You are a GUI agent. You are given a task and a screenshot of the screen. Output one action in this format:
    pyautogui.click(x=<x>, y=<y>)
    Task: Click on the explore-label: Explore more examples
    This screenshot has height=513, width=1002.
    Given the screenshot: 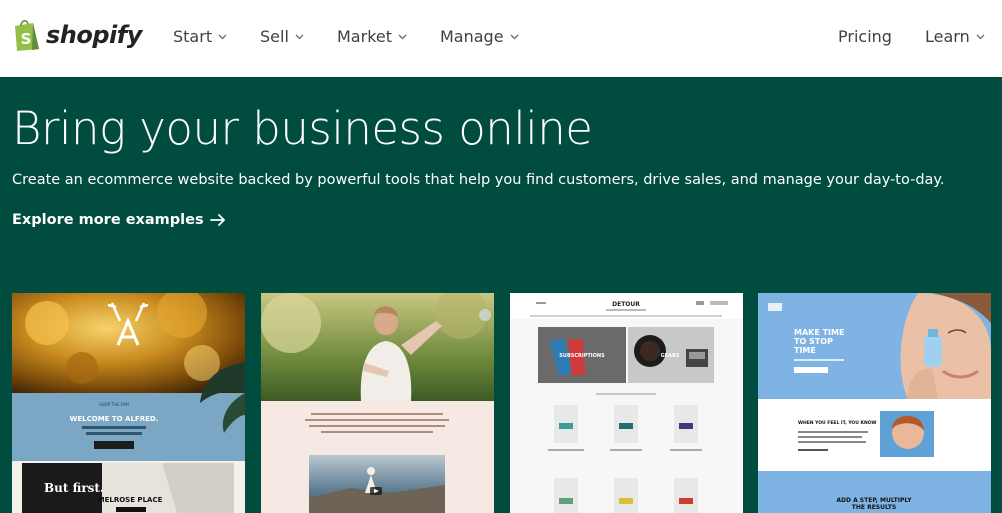 What is the action you would take?
    pyautogui.click(x=108, y=220)
    